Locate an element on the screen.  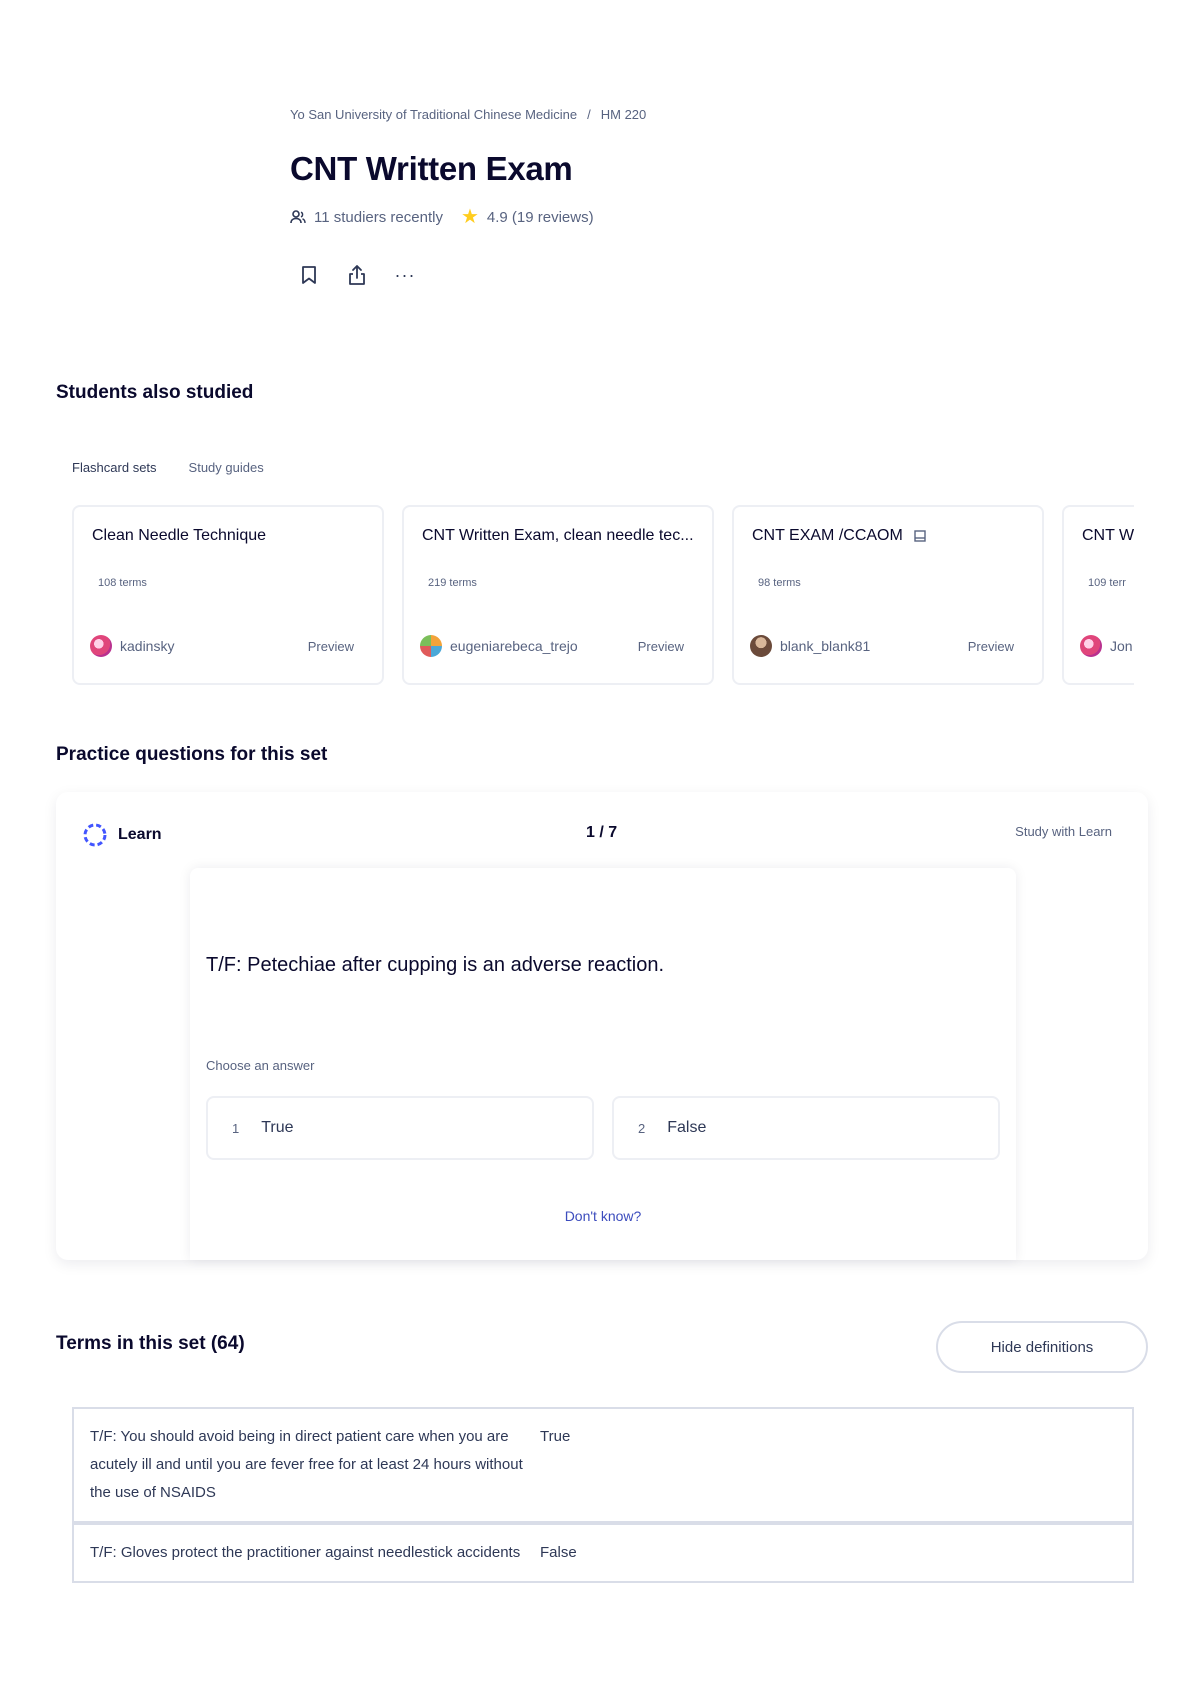
card-author: eugeniarebeca_trejo is located at coordinates (499, 646).